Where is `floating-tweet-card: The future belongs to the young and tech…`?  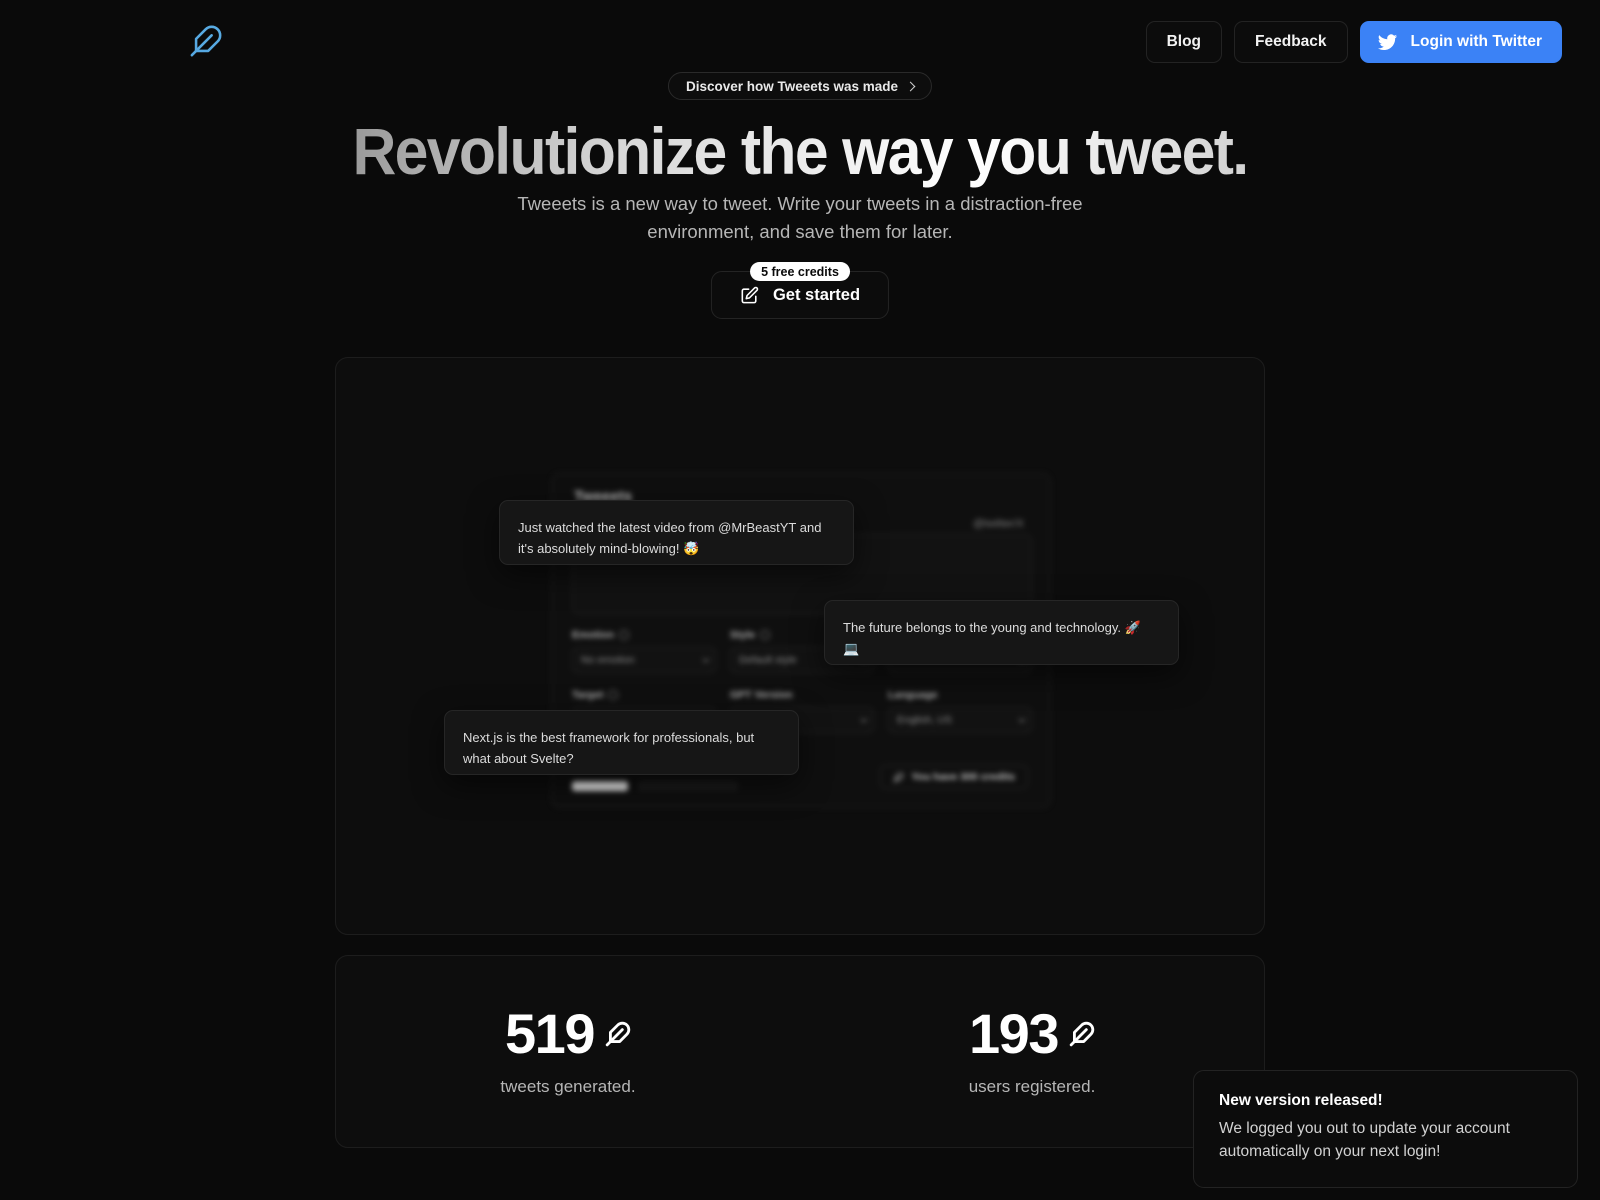 floating-tweet-card: The future belongs to the young and tech… is located at coordinates (1001, 632).